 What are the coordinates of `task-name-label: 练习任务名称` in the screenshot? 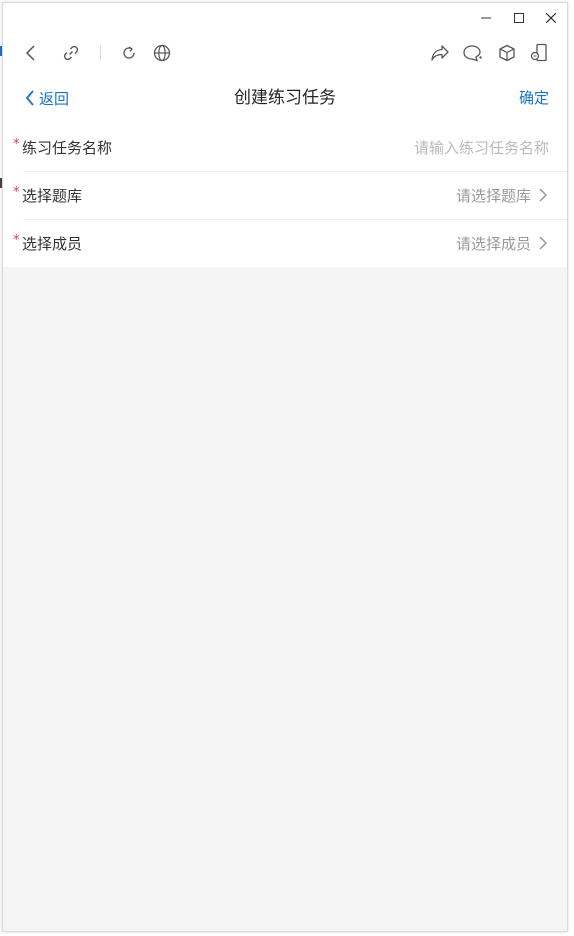 It's located at (67, 147).